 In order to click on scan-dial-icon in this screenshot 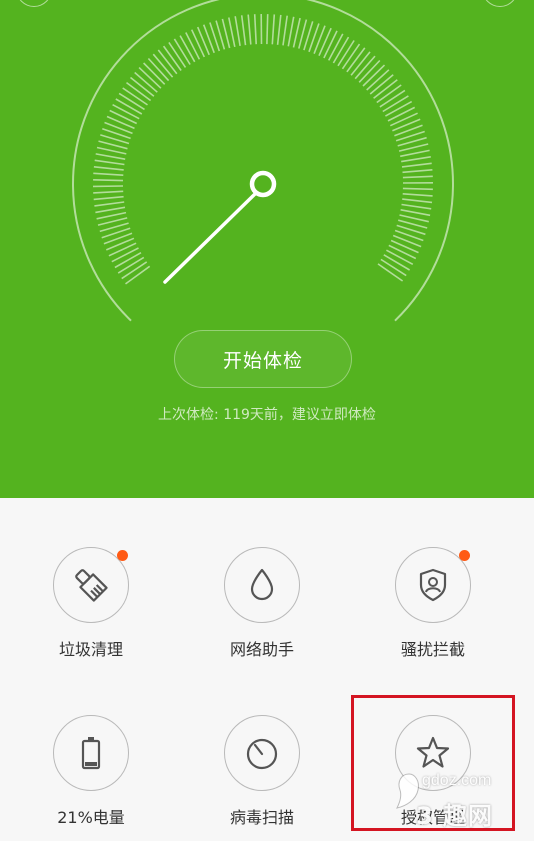, I will do `click(262, 754)`.